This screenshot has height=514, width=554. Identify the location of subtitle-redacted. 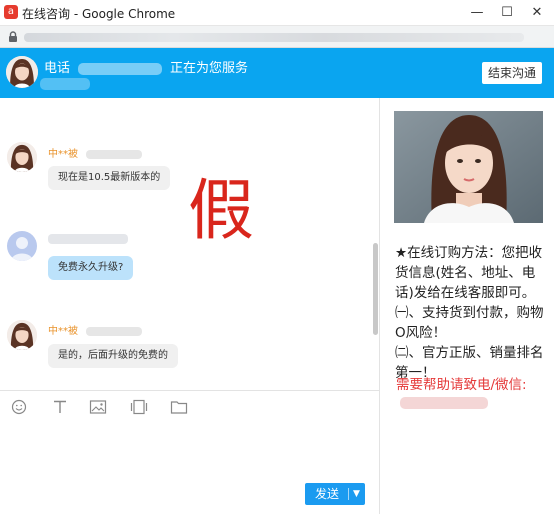
(65, 84).